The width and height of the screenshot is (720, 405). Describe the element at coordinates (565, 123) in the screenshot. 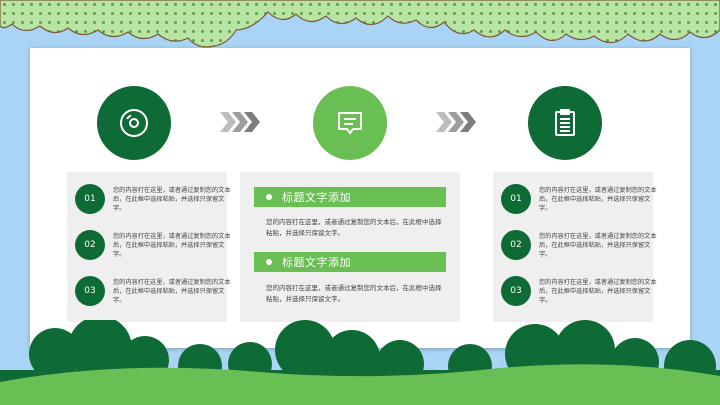

I see `clipboard-icon` at that location.